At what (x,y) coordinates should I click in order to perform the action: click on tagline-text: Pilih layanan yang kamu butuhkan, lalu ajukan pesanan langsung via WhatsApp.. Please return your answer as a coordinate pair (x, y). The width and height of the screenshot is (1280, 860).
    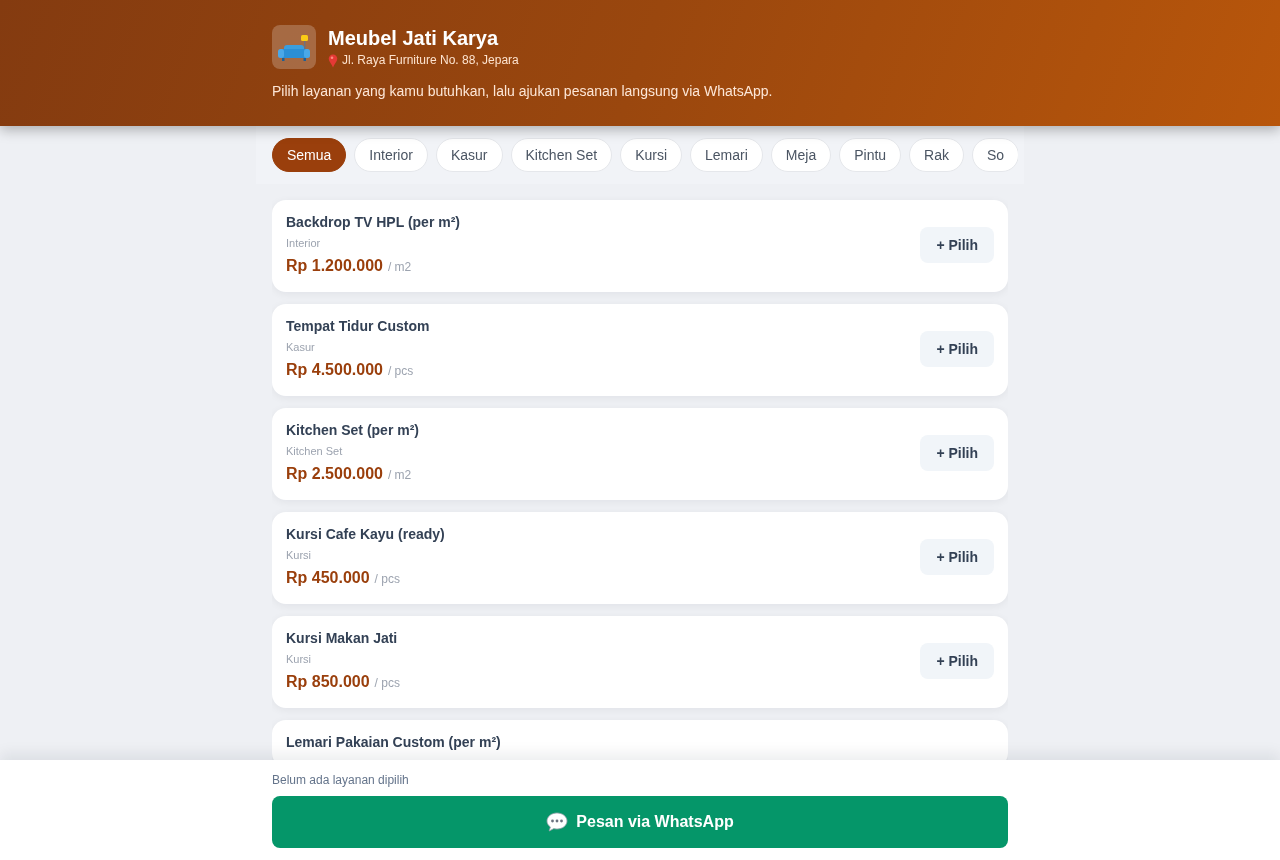
    Looking at the image, I should click on (523, 91).